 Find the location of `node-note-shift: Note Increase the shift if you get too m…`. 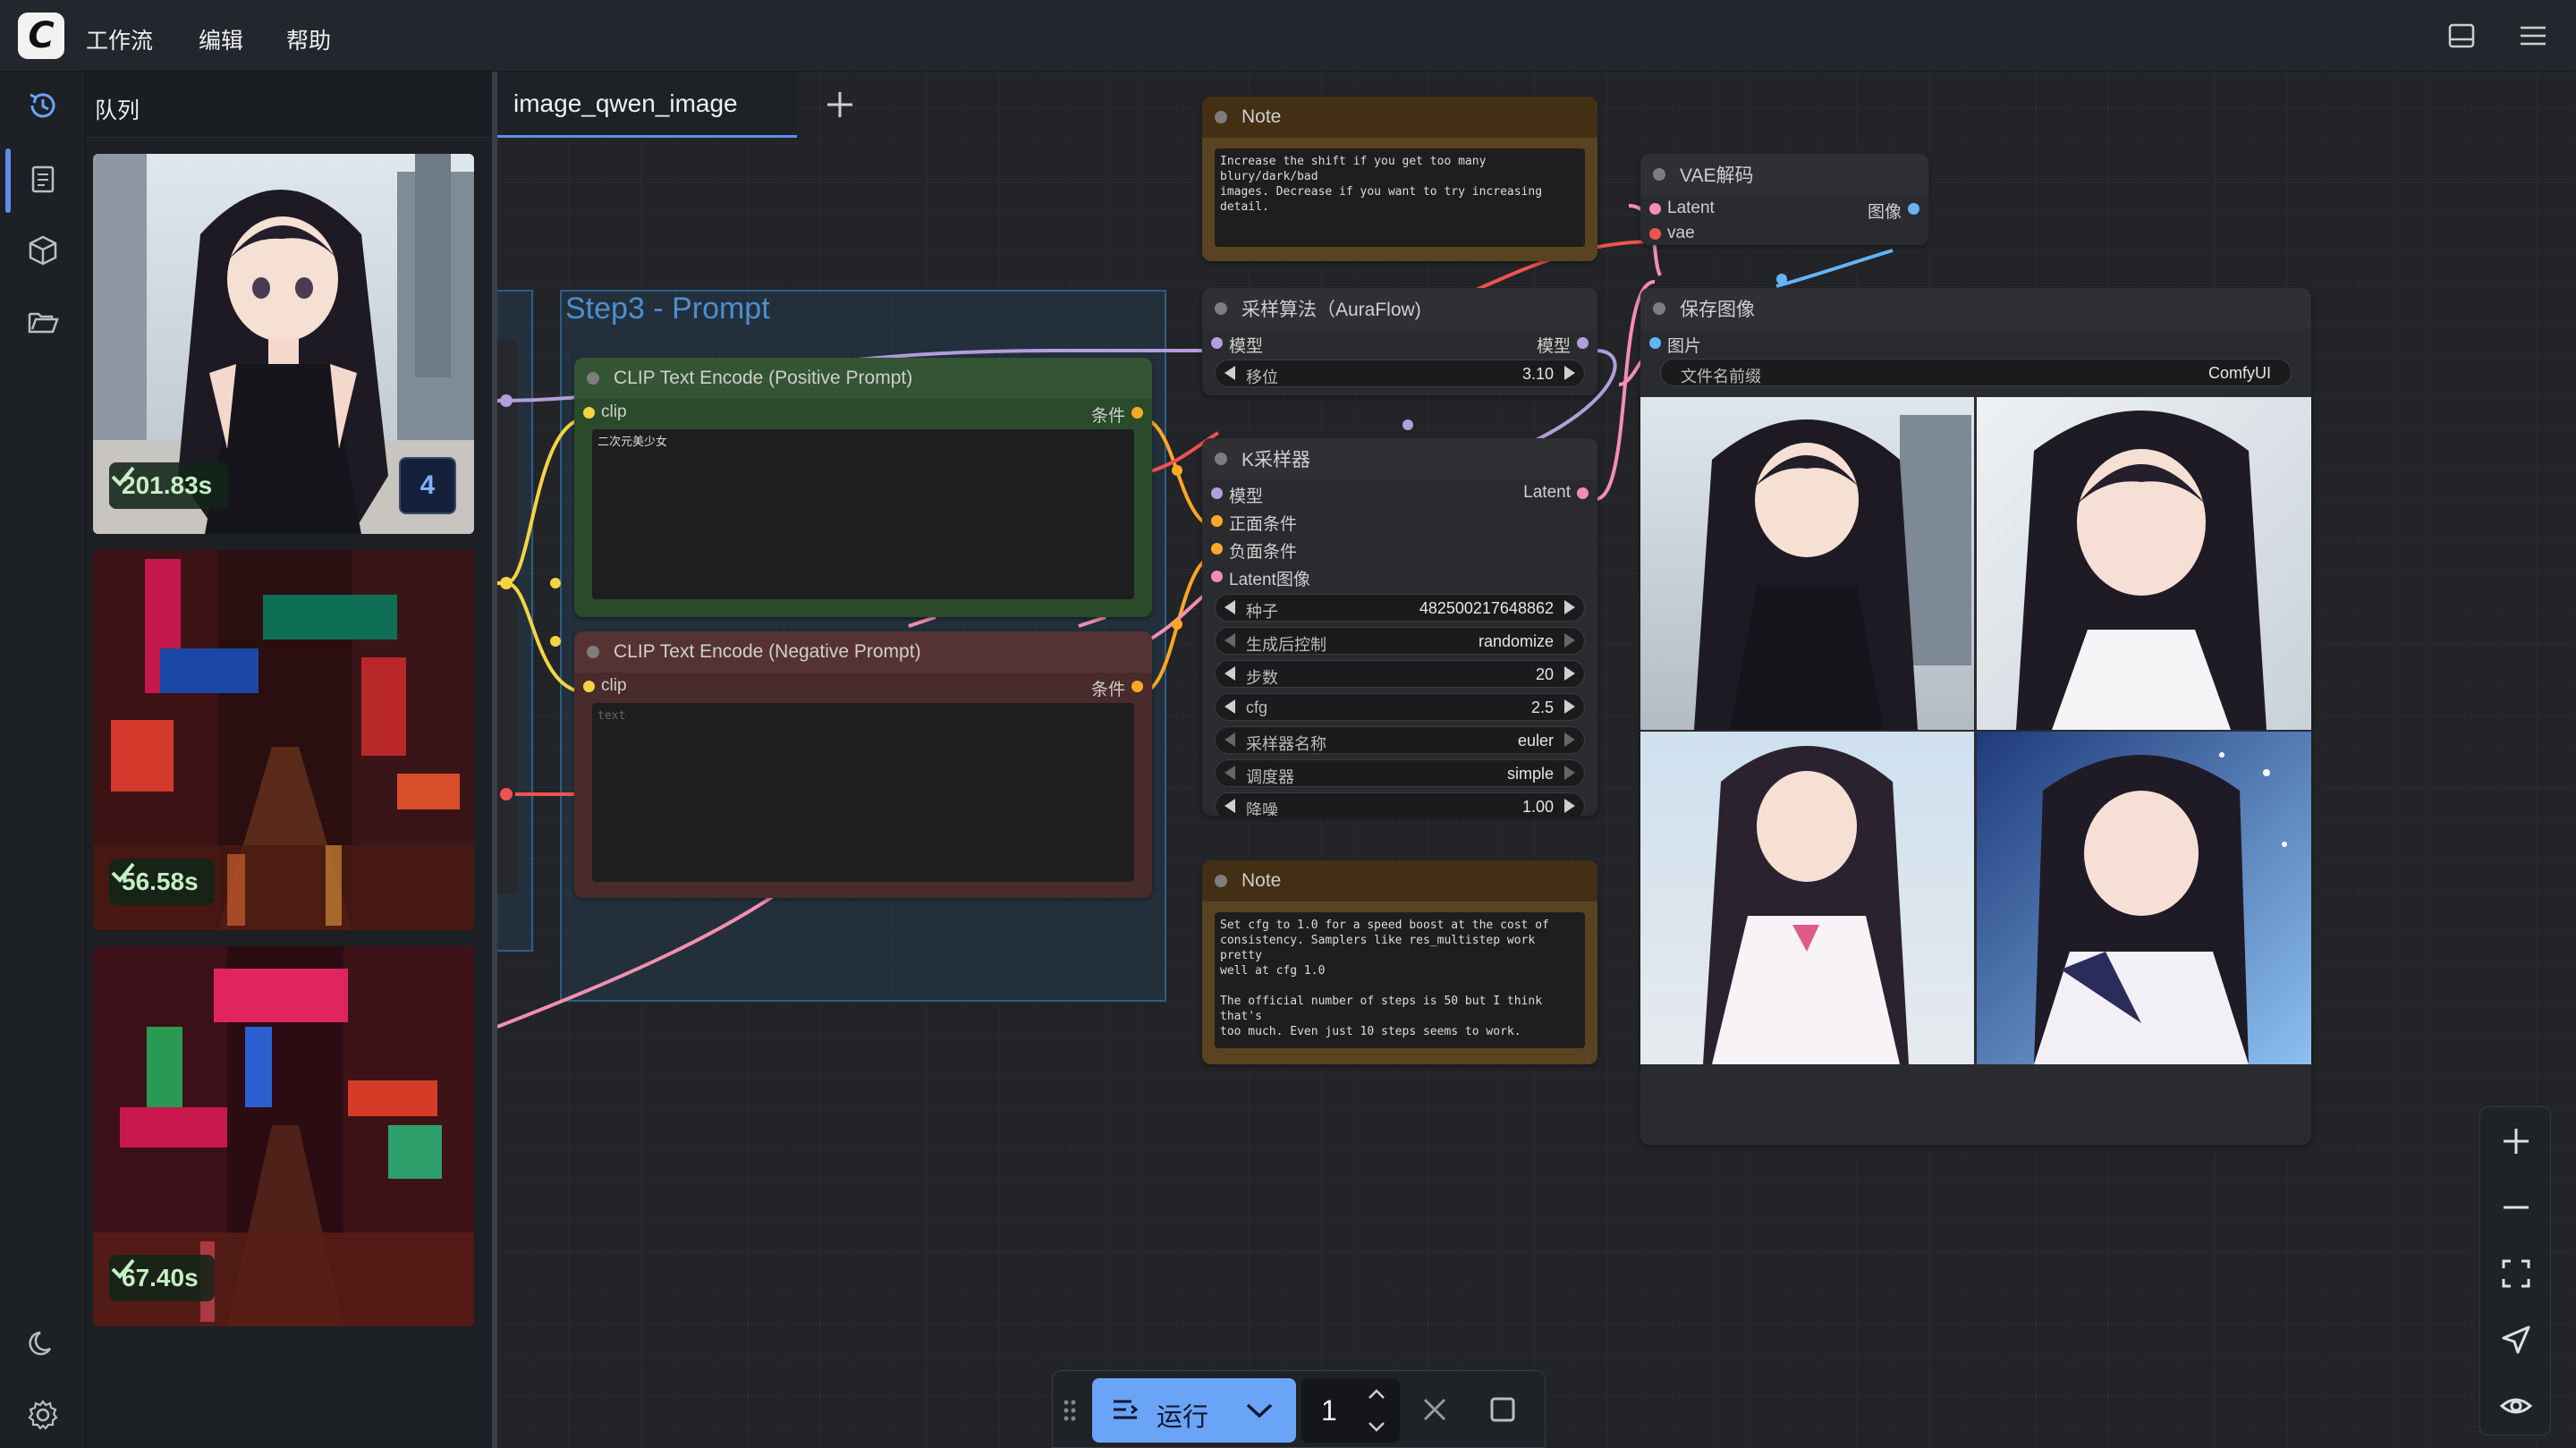

node-note-shift: Note Increase the shift if you get too m… is located at coordinates (1399, 179).